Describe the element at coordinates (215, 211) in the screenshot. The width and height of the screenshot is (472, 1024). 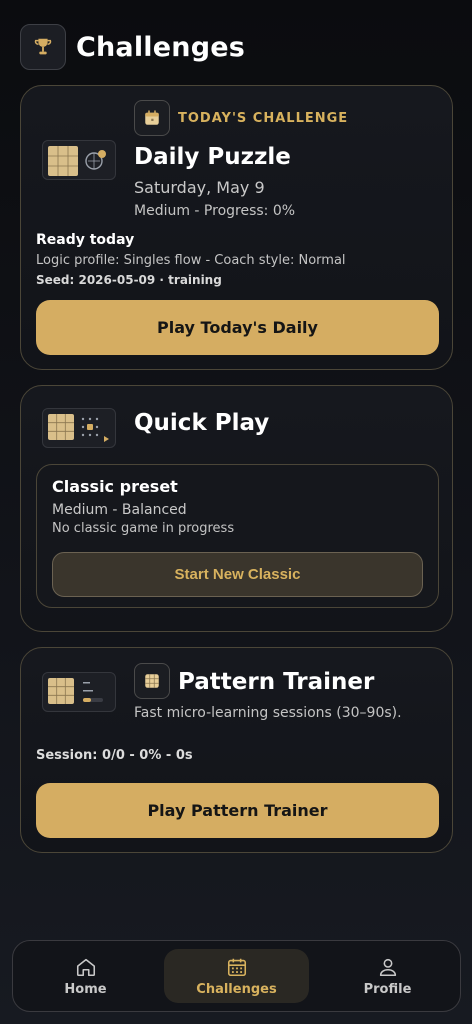
I see `daily-puzzle-meta: Medium - Progress: 0%` at that location.